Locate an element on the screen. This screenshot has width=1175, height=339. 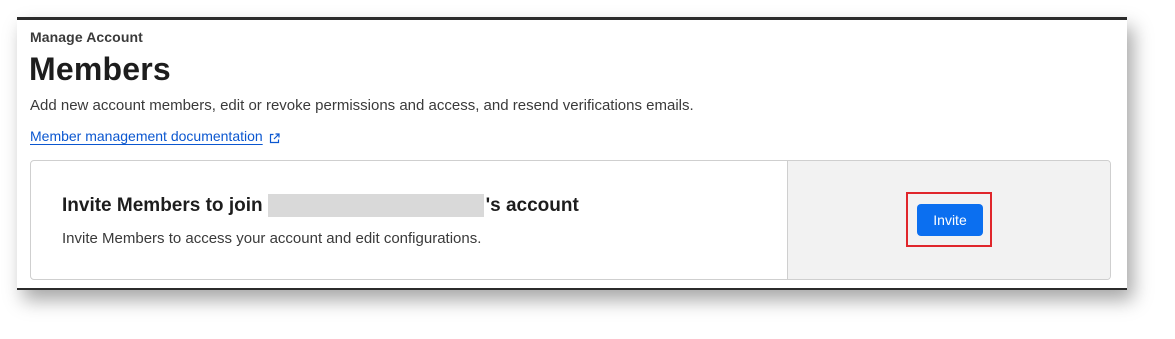
member-documentation-link: Member management documentation is located at coordinates (155, 136).